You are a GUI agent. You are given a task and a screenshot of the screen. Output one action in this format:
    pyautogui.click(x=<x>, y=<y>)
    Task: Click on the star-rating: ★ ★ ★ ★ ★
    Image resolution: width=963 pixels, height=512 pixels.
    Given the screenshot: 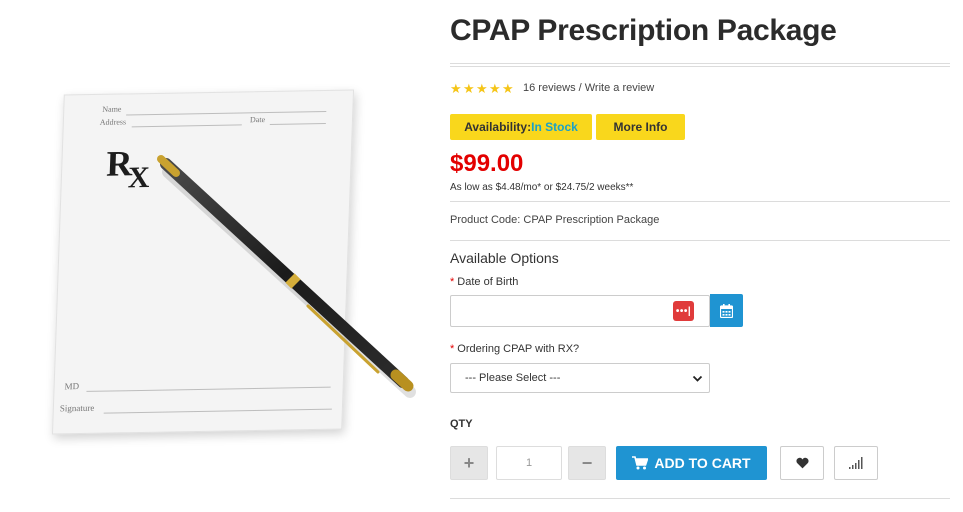 What is the action you would take?
    pyautogui.click(x=482, y=88)
    